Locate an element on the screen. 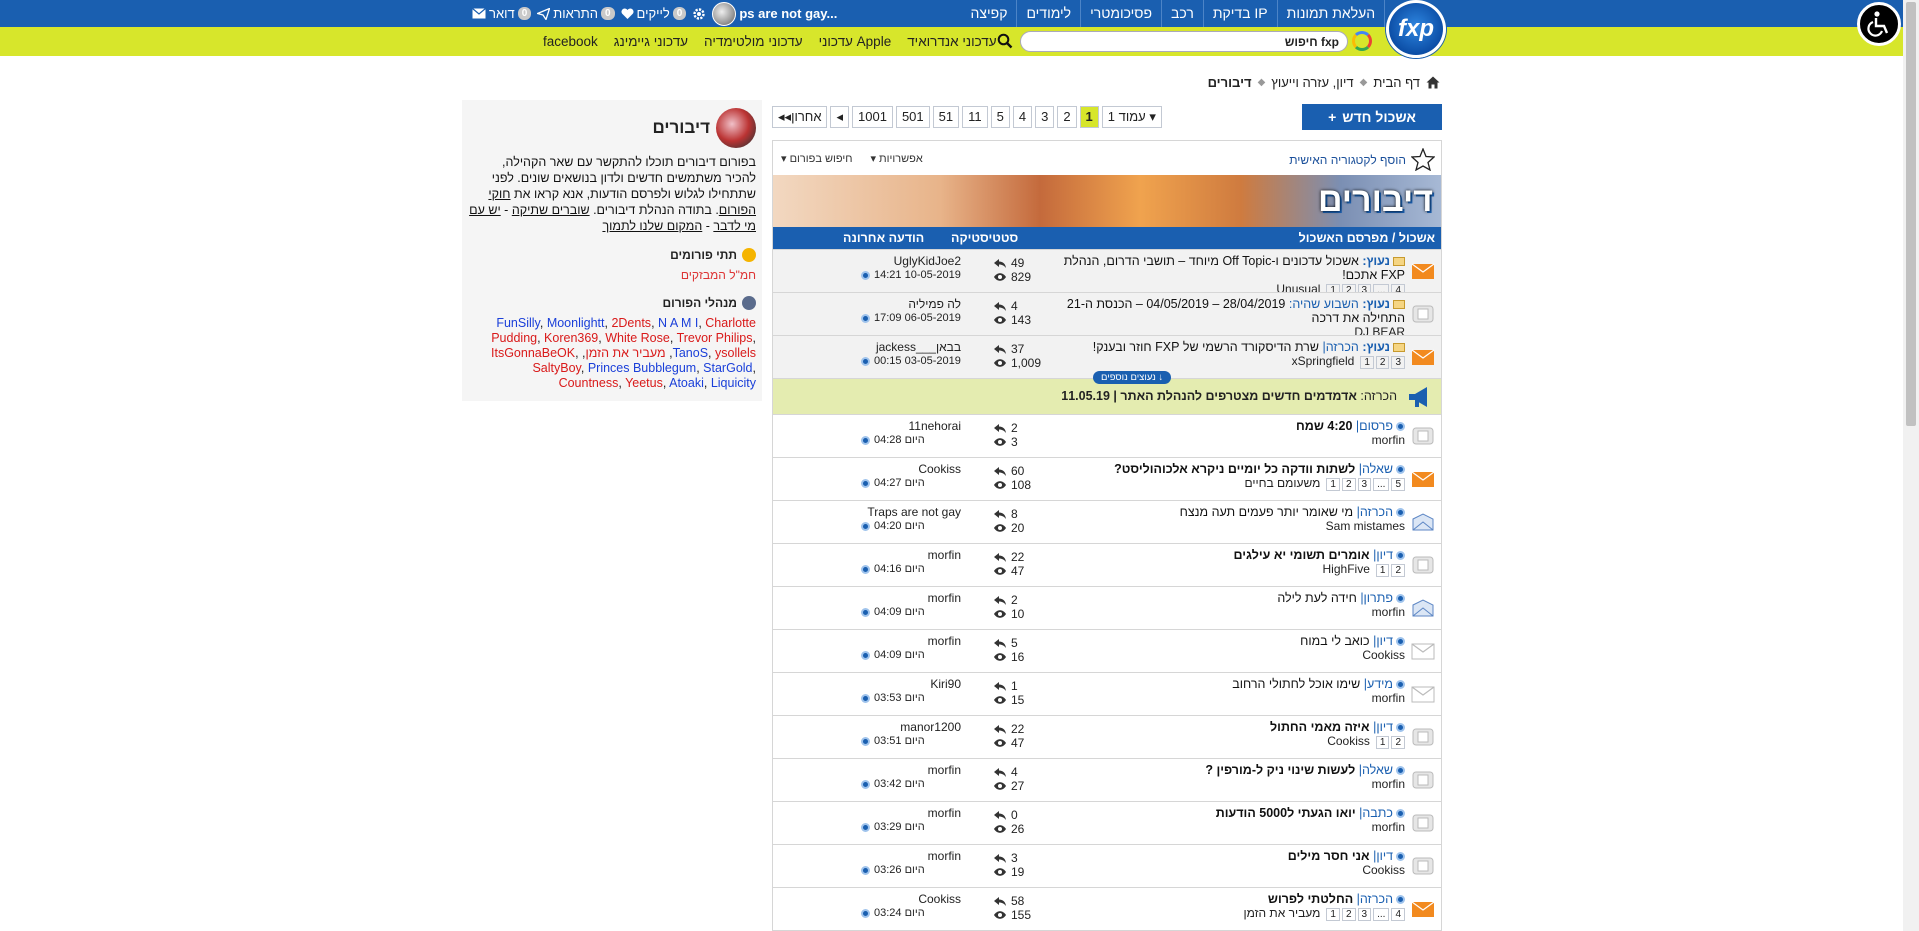  moderator-link: Trevor Philips is located at coordinates (715, 338).